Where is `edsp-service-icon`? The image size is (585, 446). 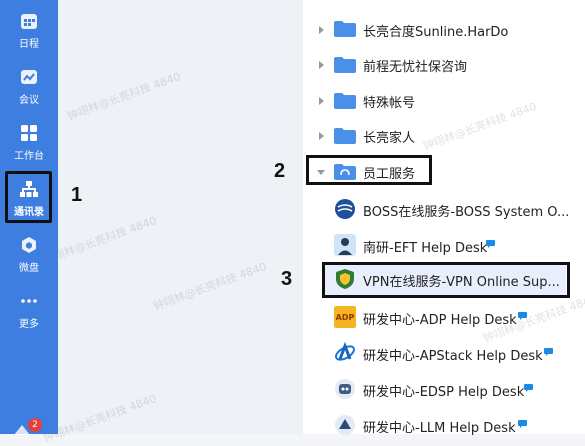
edsp-service-icon is located at coordinates (345, 389).